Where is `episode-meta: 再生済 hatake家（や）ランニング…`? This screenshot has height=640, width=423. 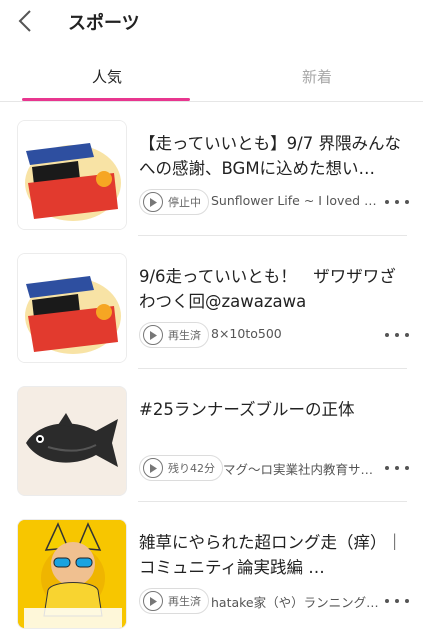 episode-meta: 再生済 hatake家（や）ランニング… is located at coordinates (274, 601).